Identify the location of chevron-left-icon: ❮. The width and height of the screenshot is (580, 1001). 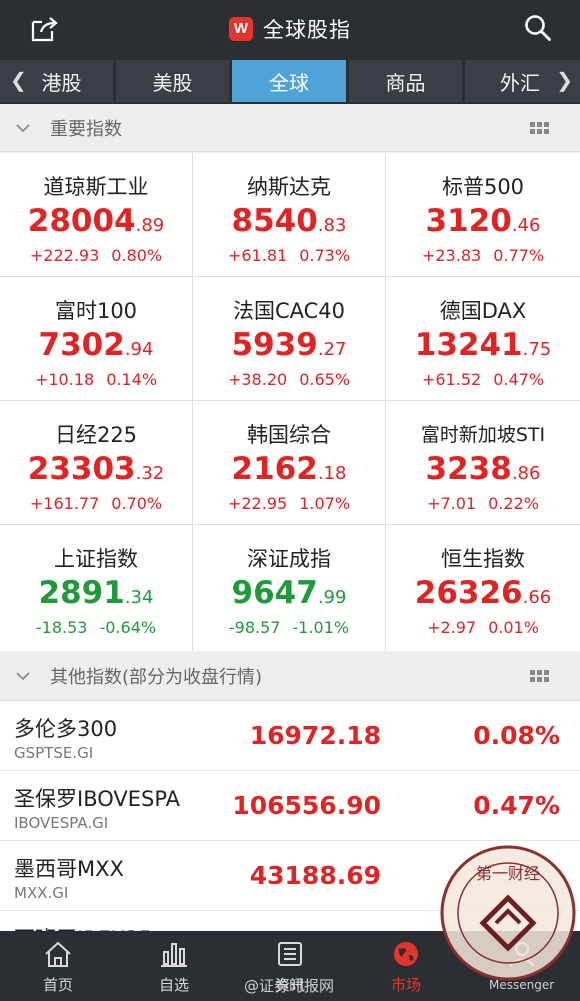
(18, 80).